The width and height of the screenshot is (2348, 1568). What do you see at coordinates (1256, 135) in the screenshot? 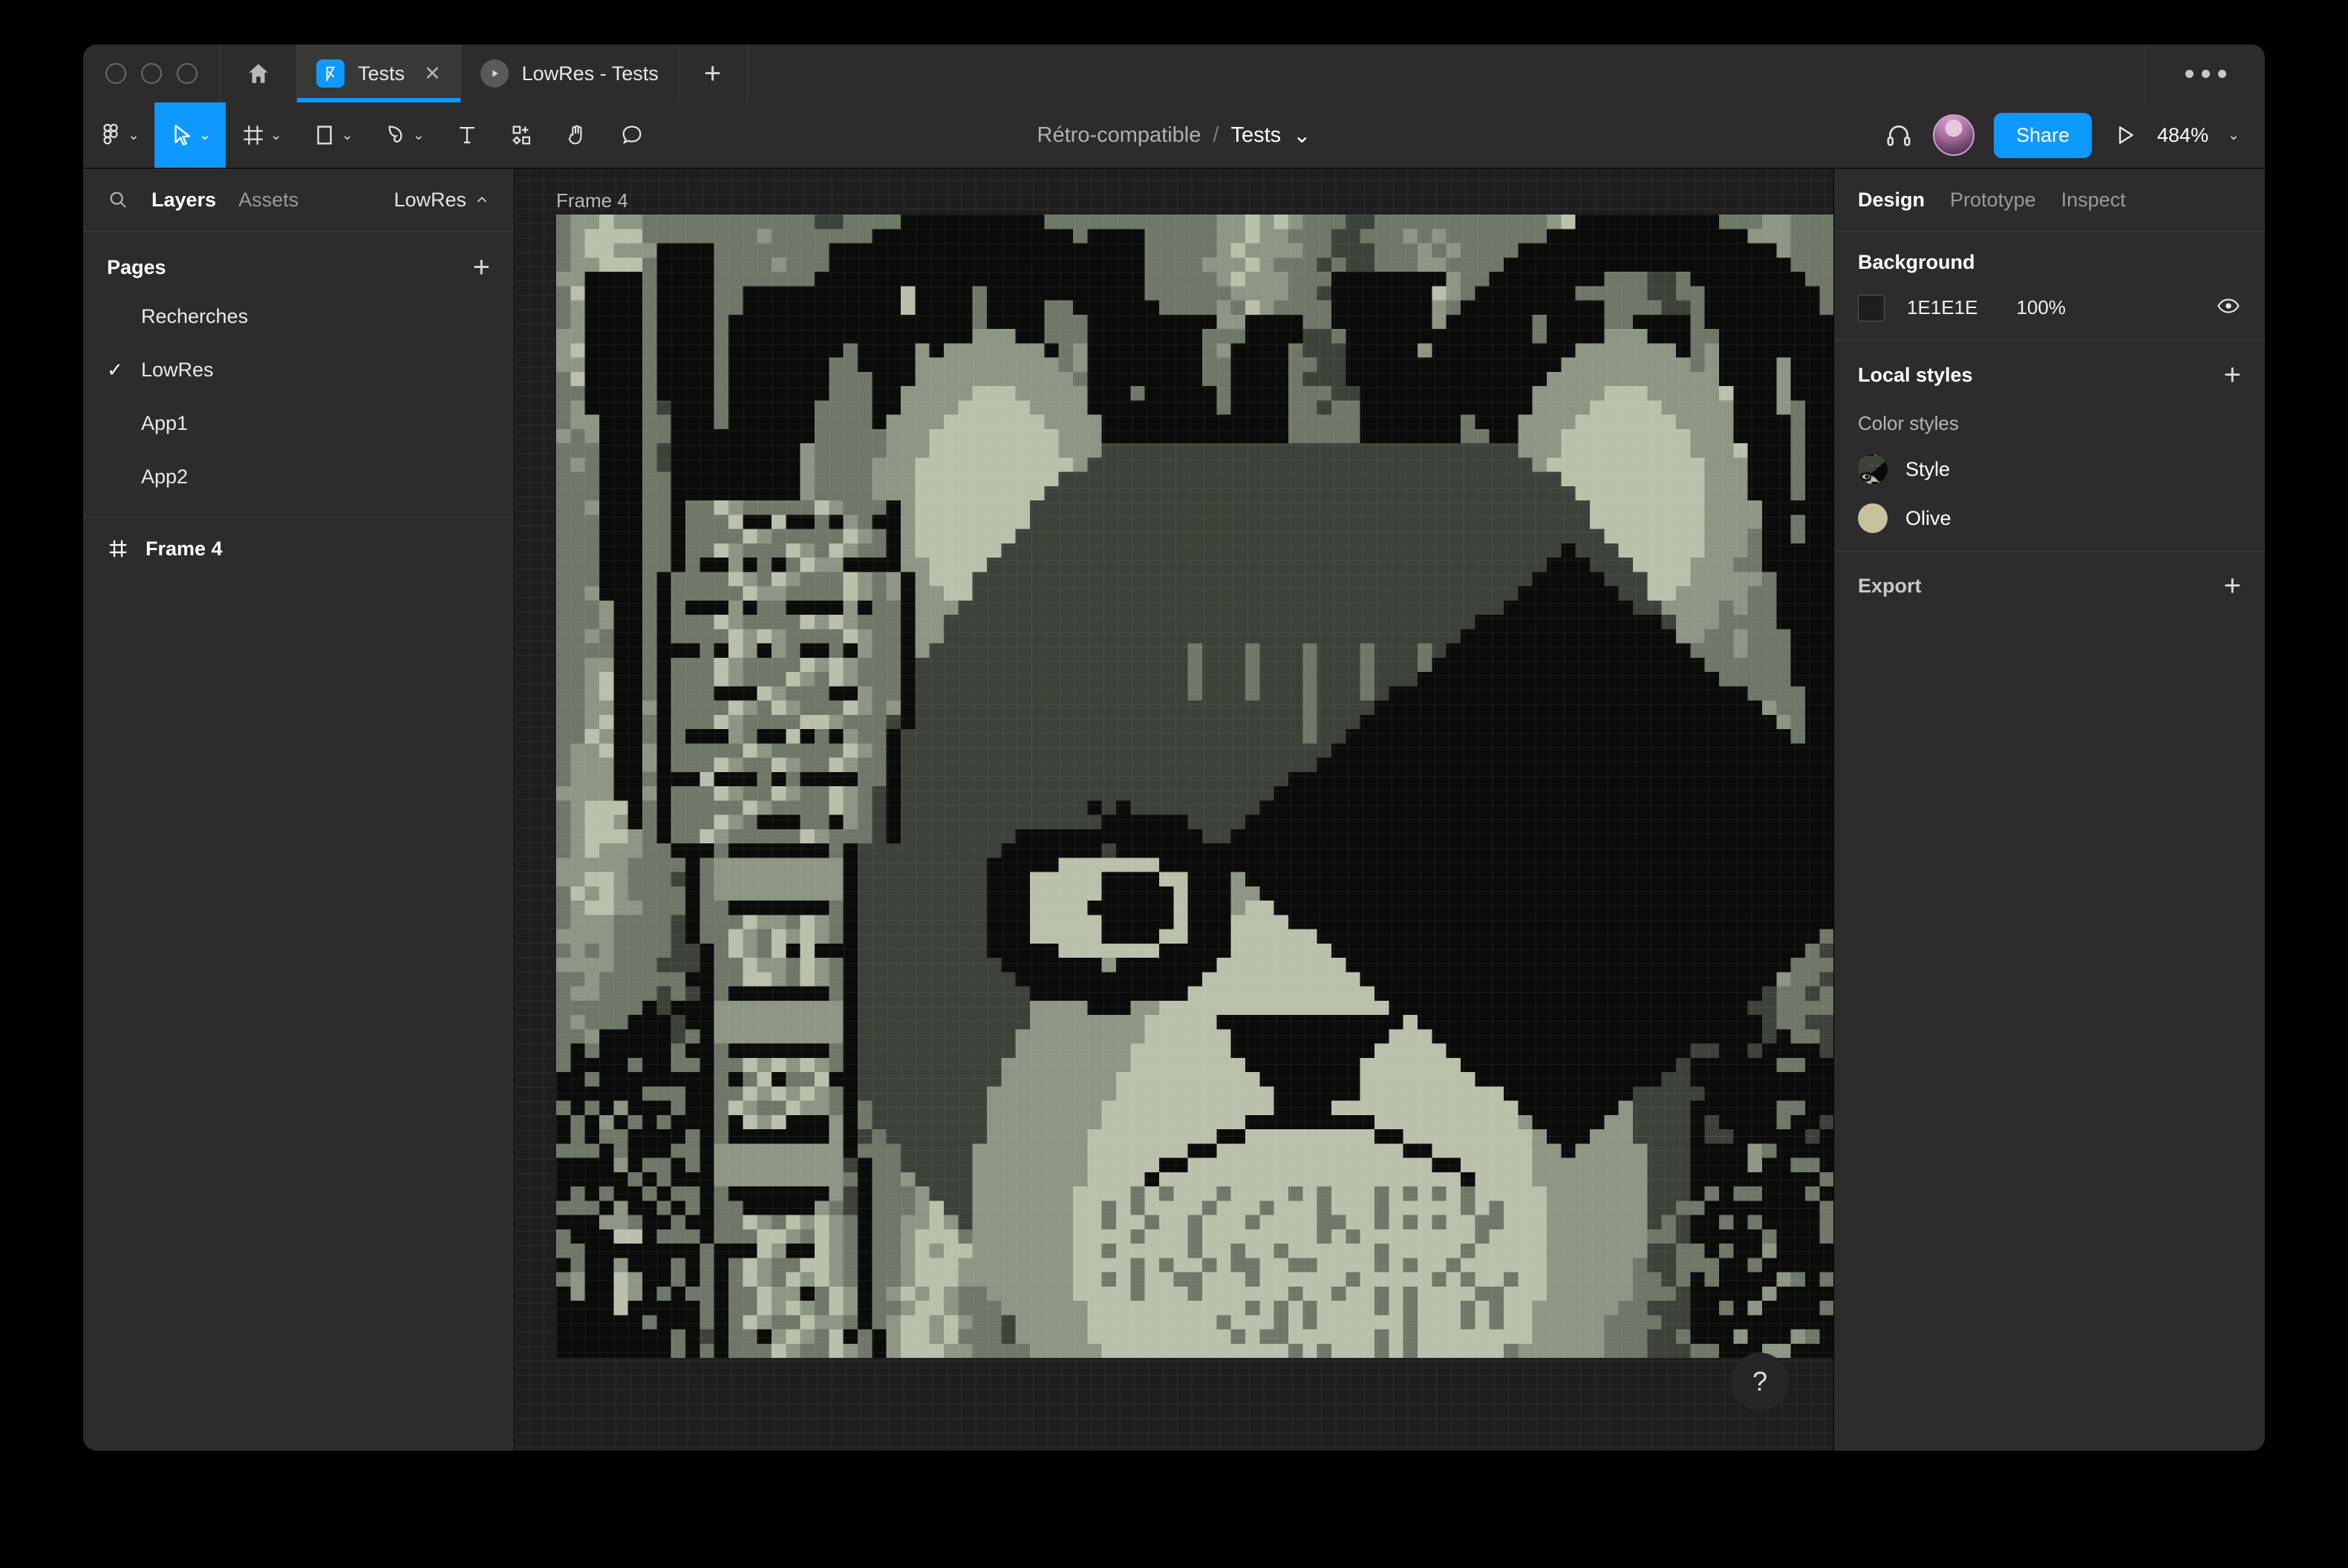
I see `breadcrumb-file: Tests` at bounding box center [1256, 135].